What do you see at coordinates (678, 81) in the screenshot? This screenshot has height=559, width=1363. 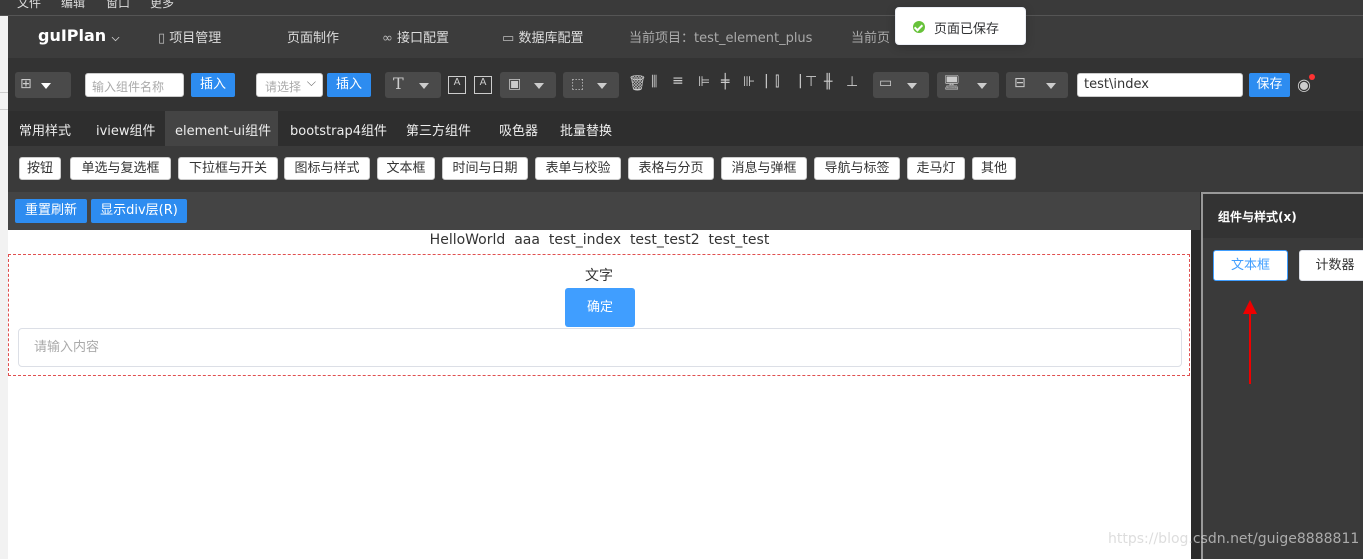 I see `align-justify-icon: ≡` at bounding box center [678, 81].